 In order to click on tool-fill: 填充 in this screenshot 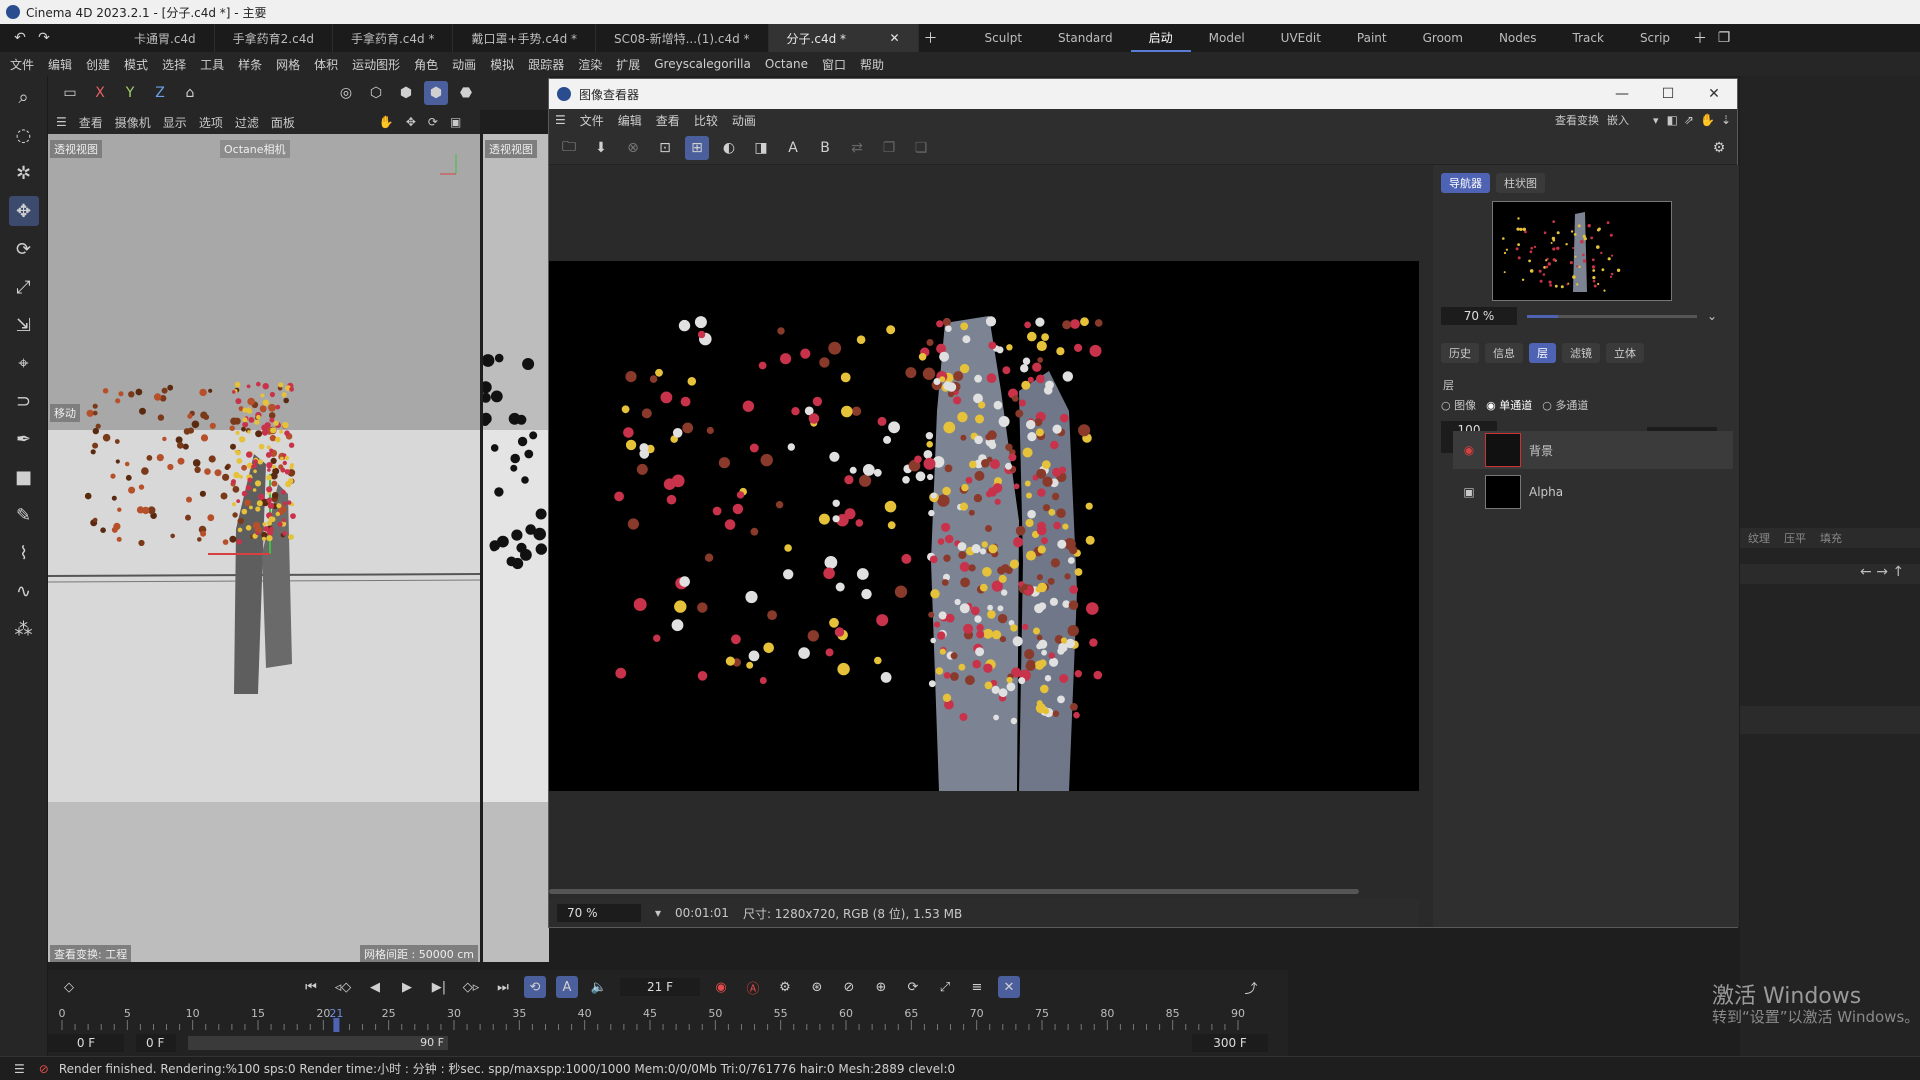, I will do `click(1831, 538)`.